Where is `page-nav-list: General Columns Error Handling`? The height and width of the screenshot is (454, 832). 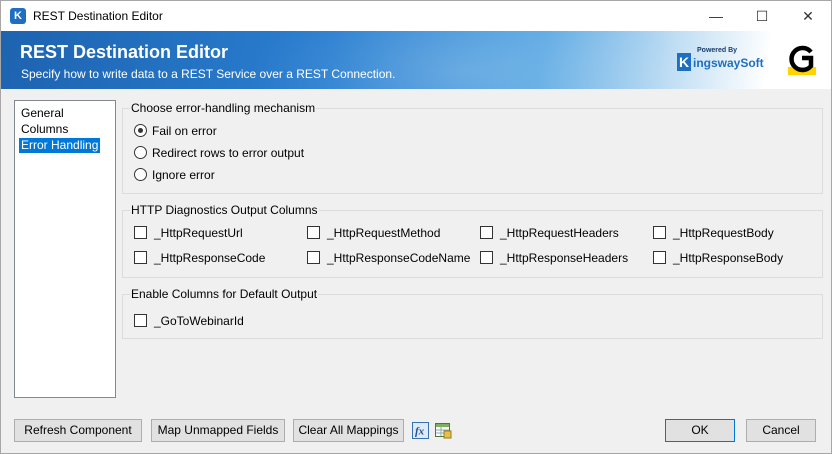 page-nav-list: General Columns Error Handling is located at coordinates (65, 249).